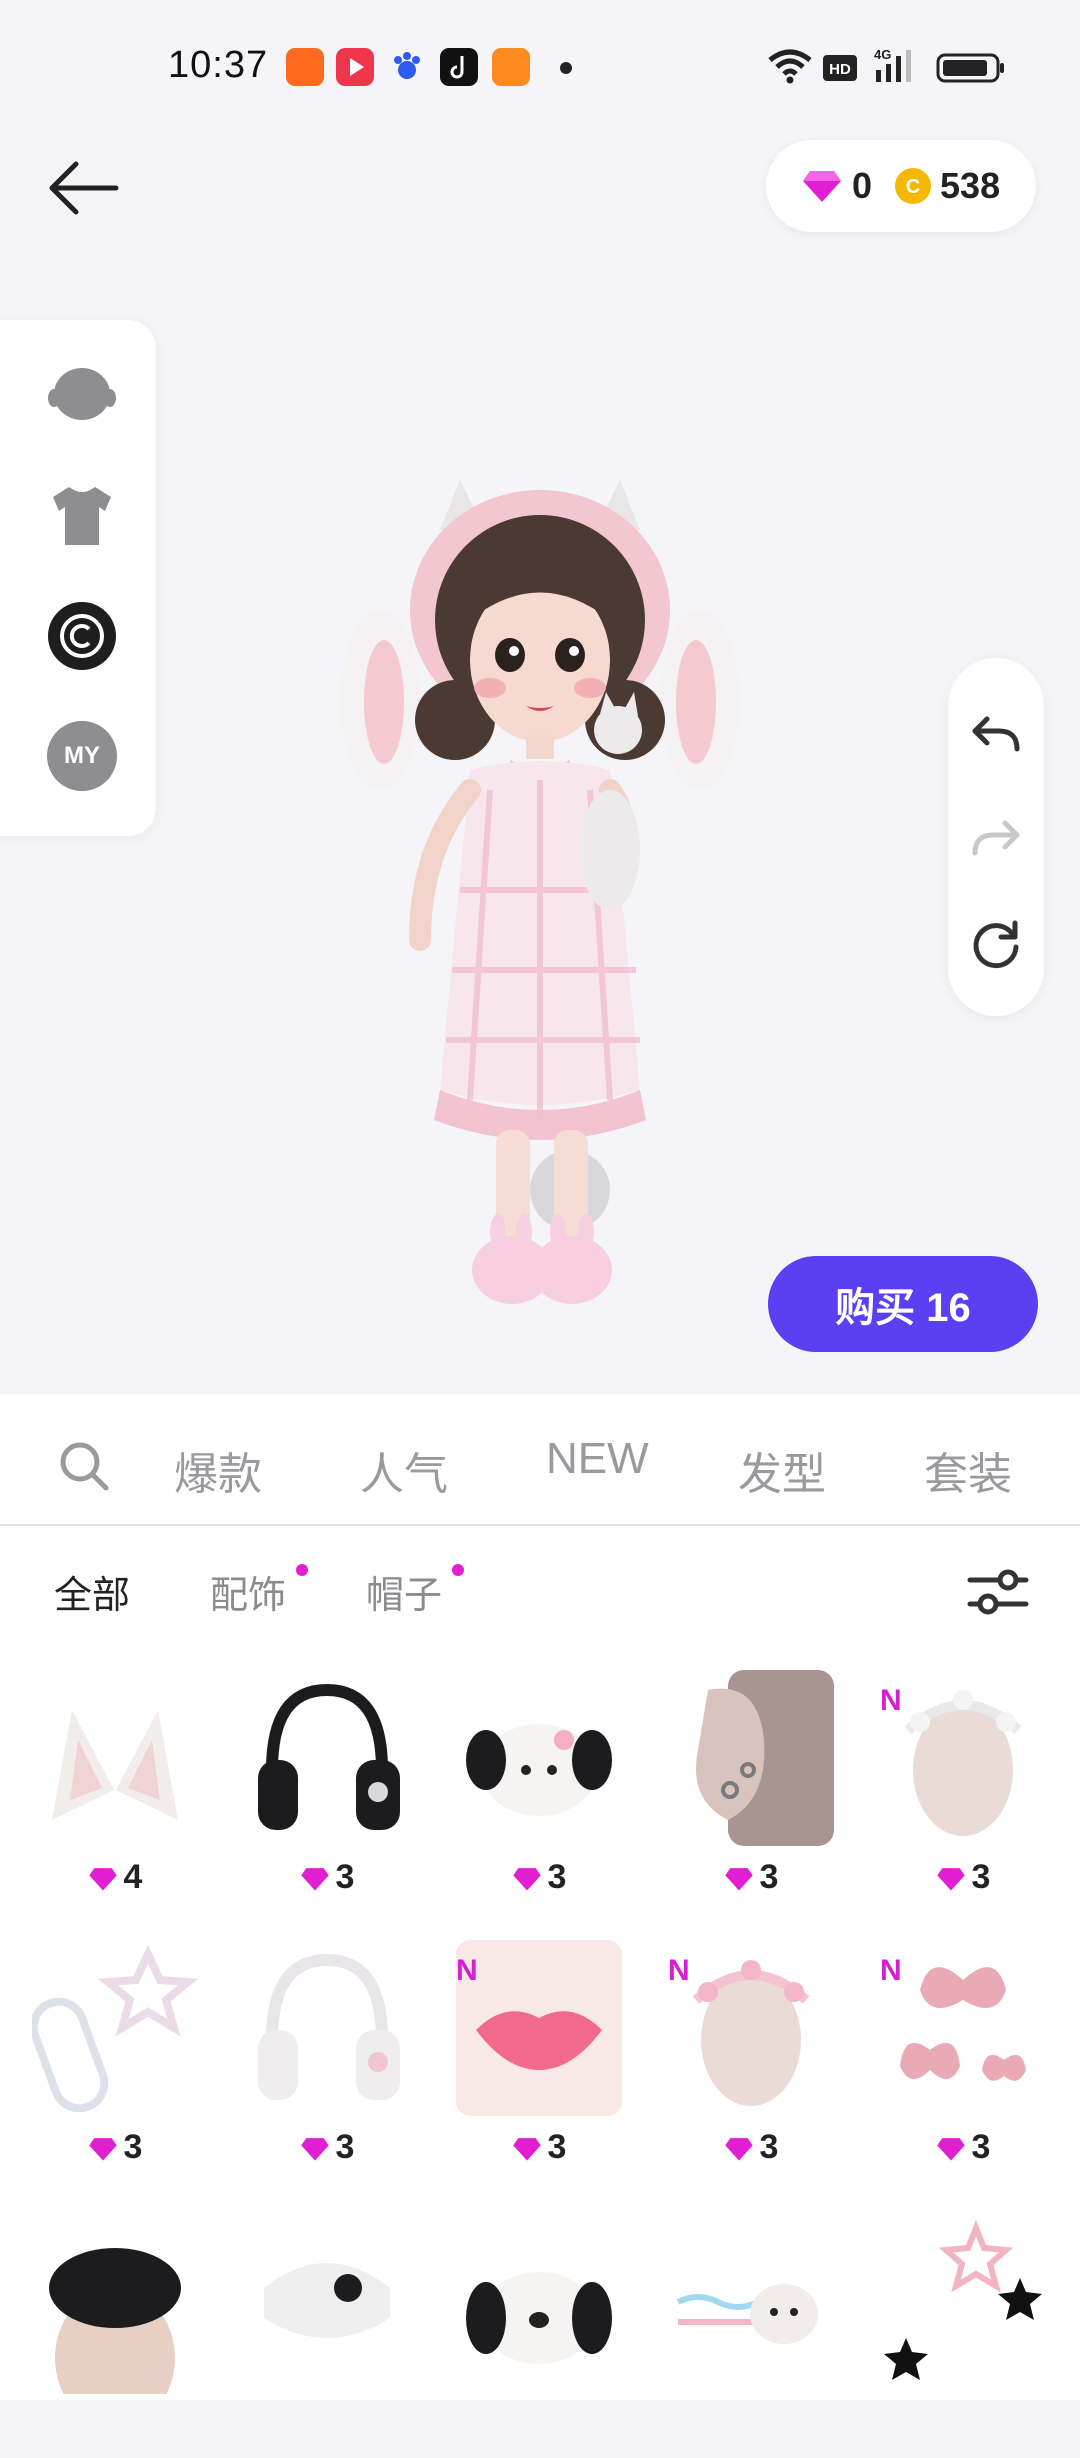 The height and width of the screenshot is (2458, 1080). I want to click on item-pink-flower-headband: N 3, so click(751, 2060).